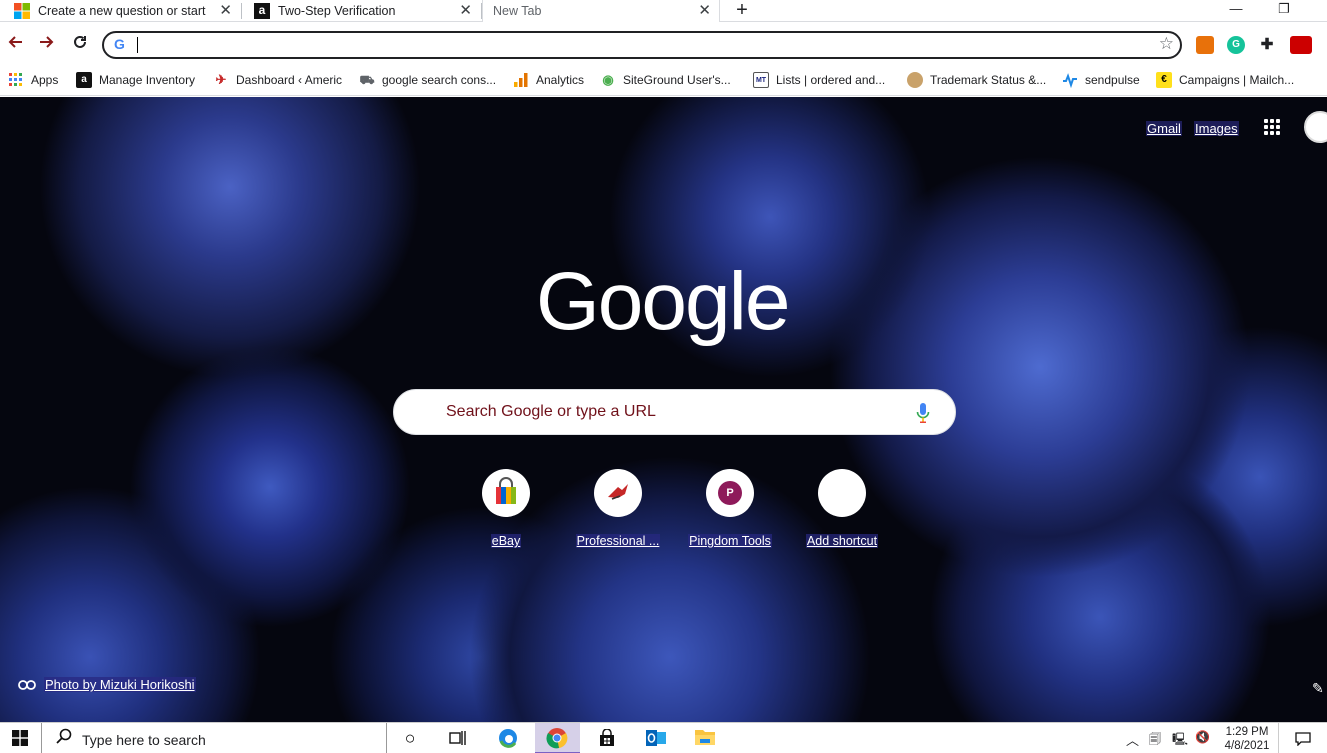 Image resolution: width=1327 pixels, height=753 pixels. I want to click on bookmark-sendpulse: sendpulse, so click(1101, 80).